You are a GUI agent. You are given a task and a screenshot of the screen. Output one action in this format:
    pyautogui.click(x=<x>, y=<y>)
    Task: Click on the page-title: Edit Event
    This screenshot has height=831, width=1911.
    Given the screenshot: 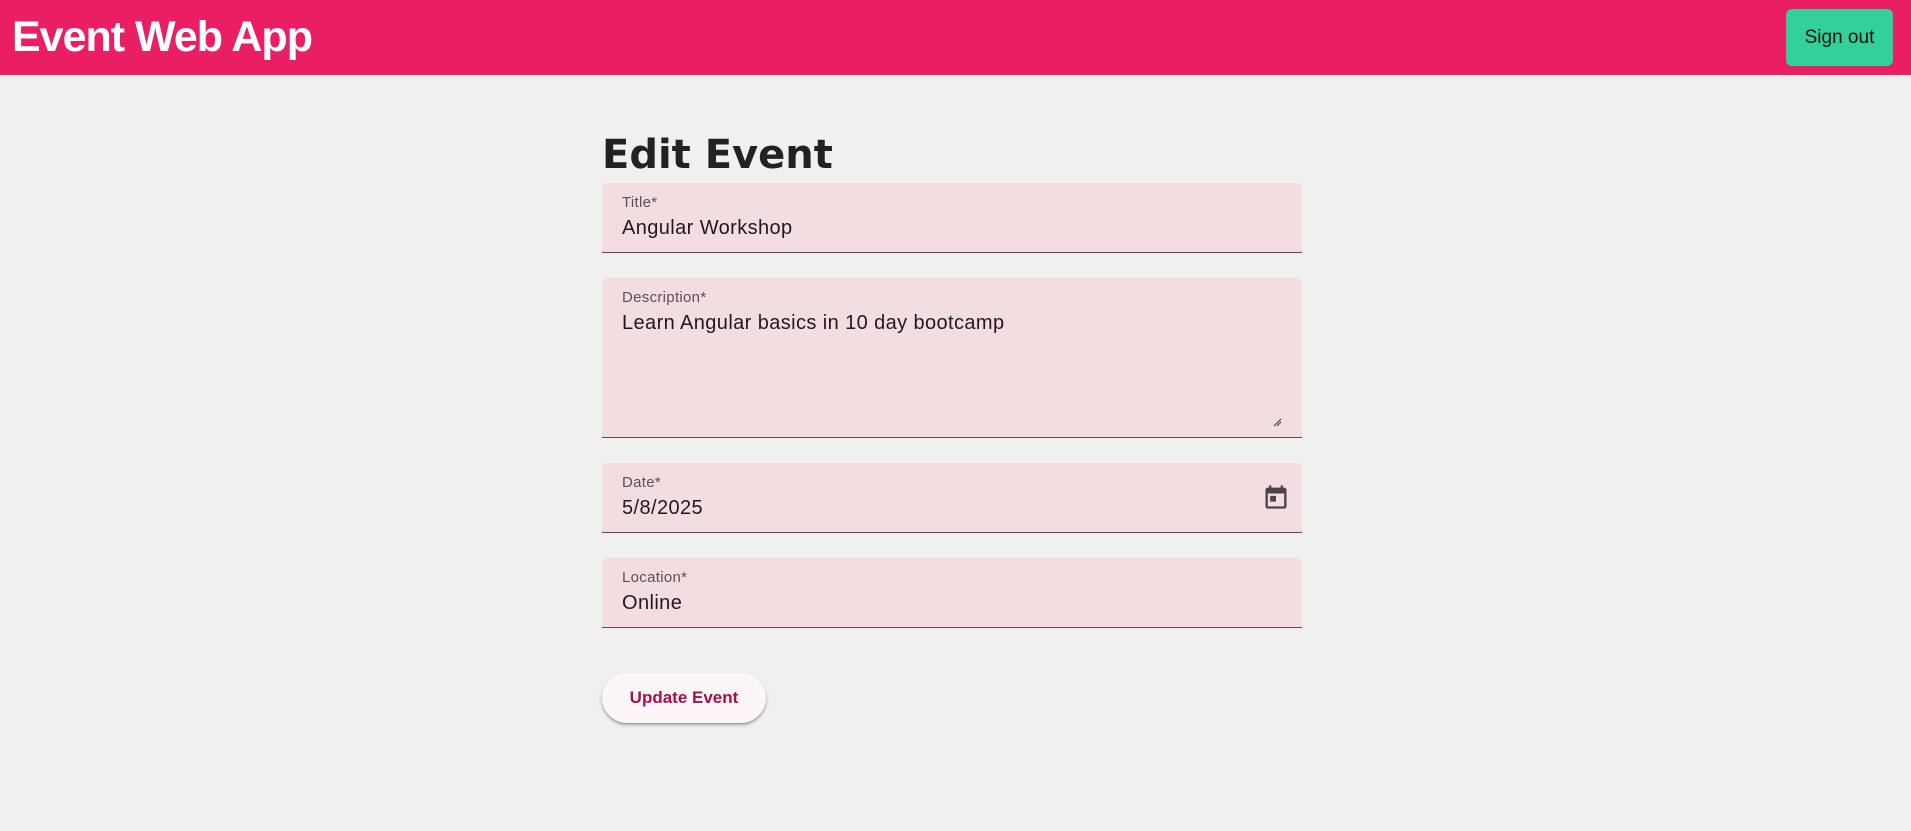 What is the action you would take?
    pyautogui.click(x=717, y=155)
    